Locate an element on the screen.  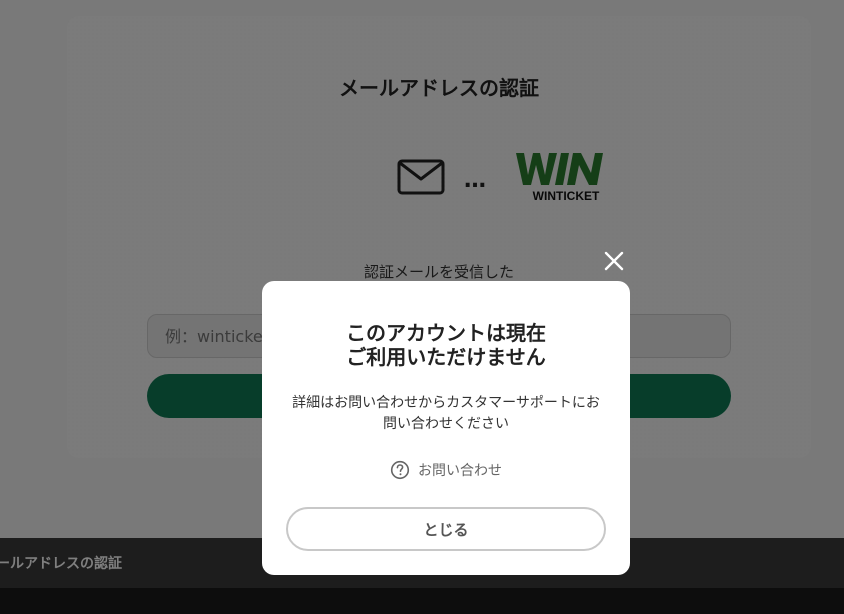
dialog-body: 詳細はお問い合わせからカスタマーサポートにお問い合わせください is located at coordinates (446, 413).